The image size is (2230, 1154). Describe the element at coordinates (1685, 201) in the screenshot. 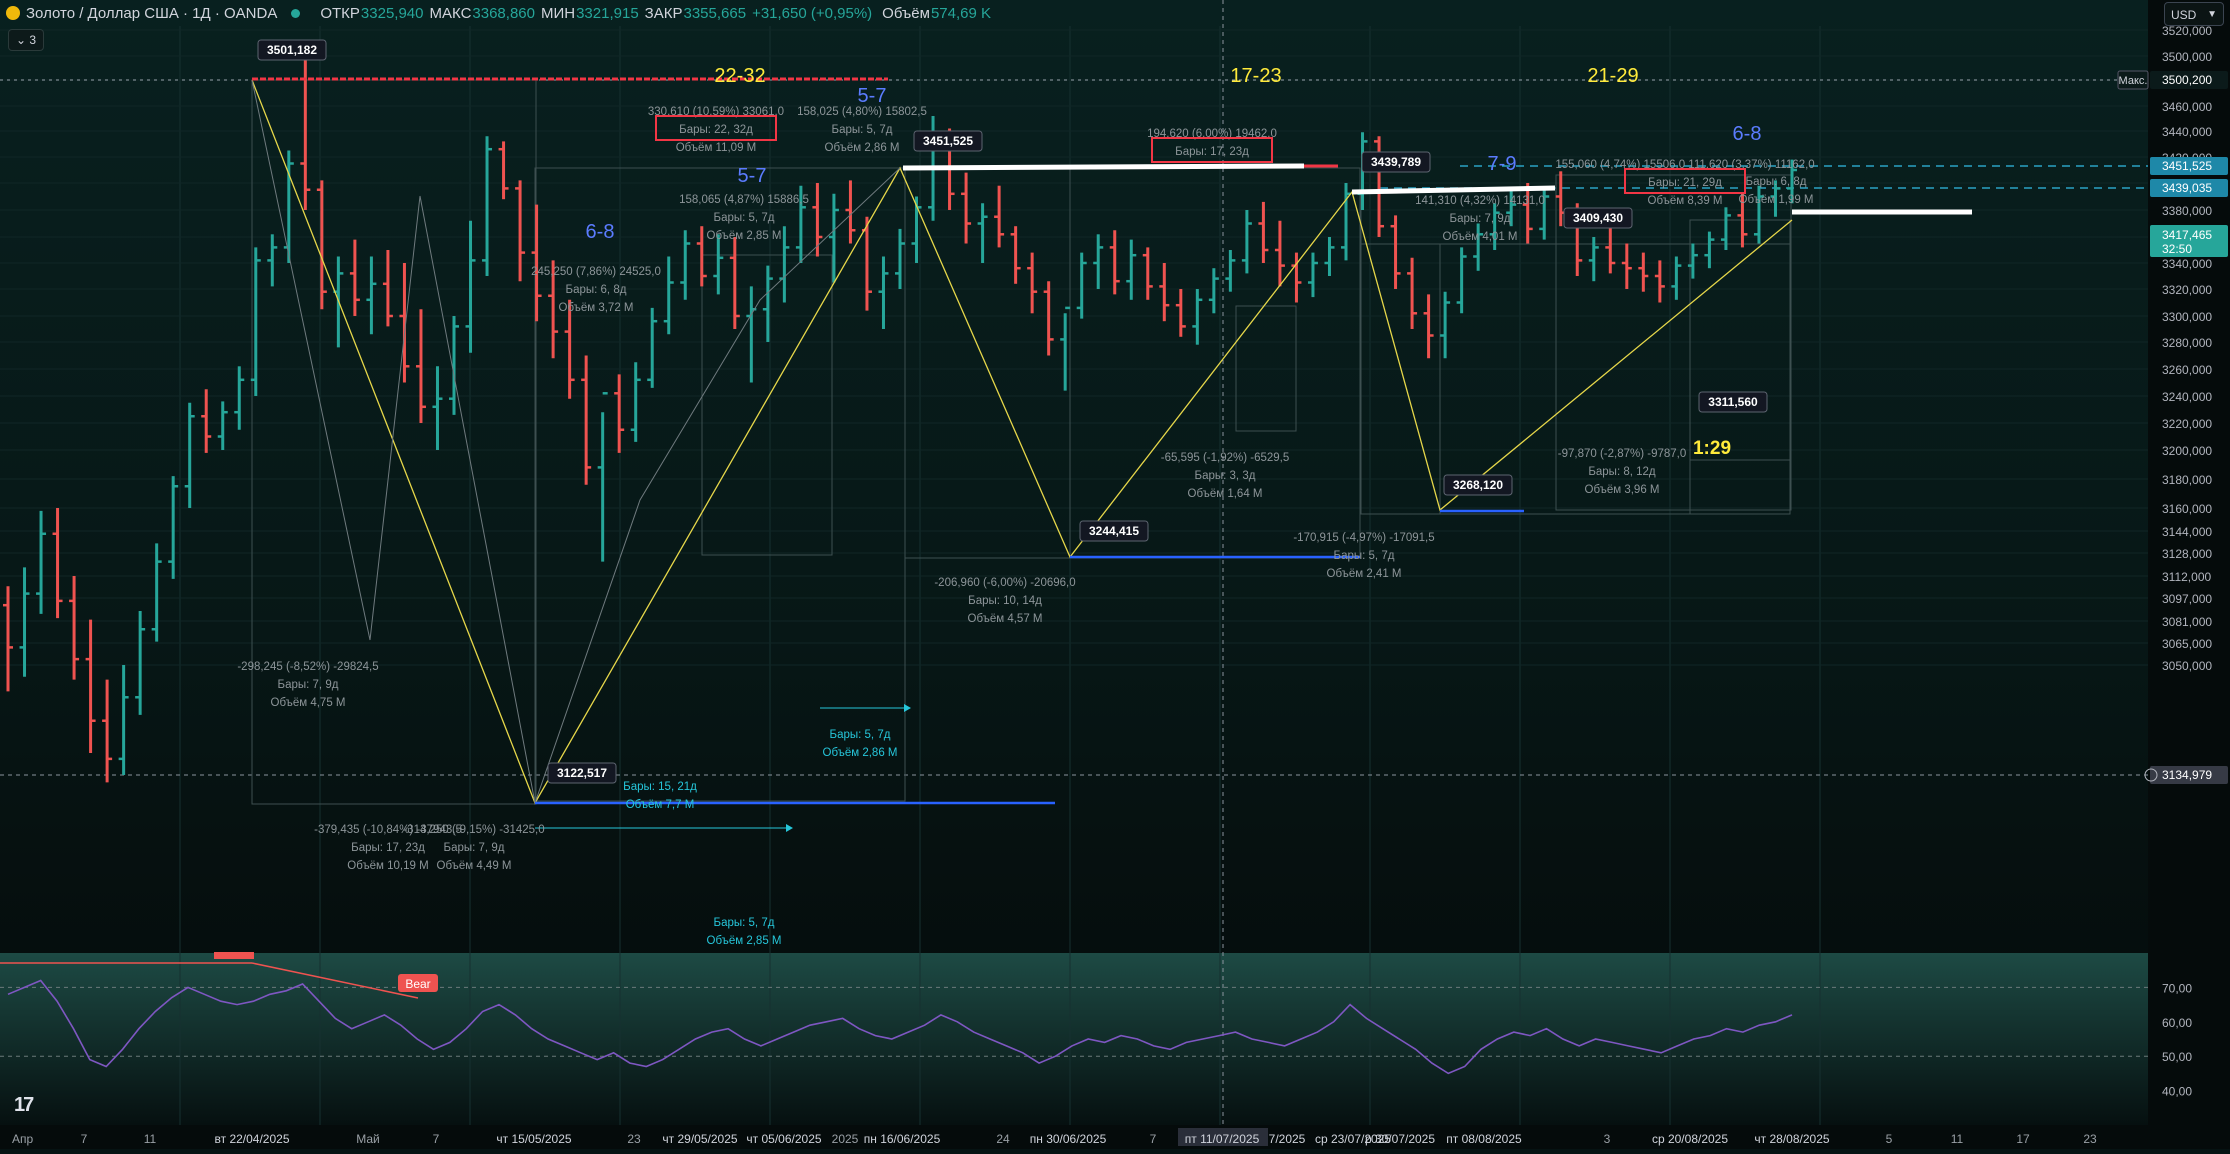

I see `measurement-label: Объём 8,39 M` at that location.